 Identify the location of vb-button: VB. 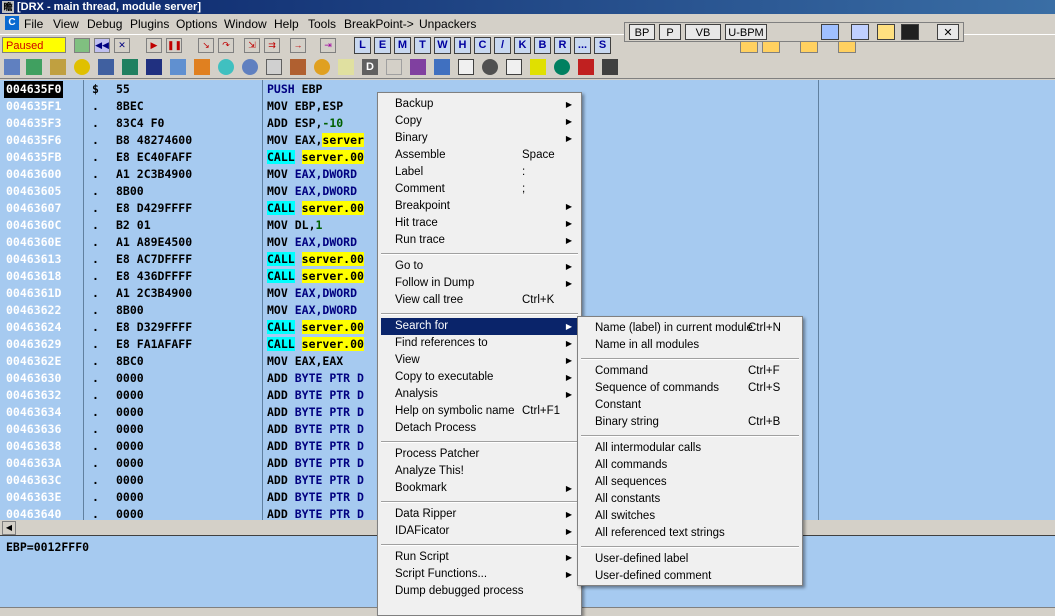
(703, 32).